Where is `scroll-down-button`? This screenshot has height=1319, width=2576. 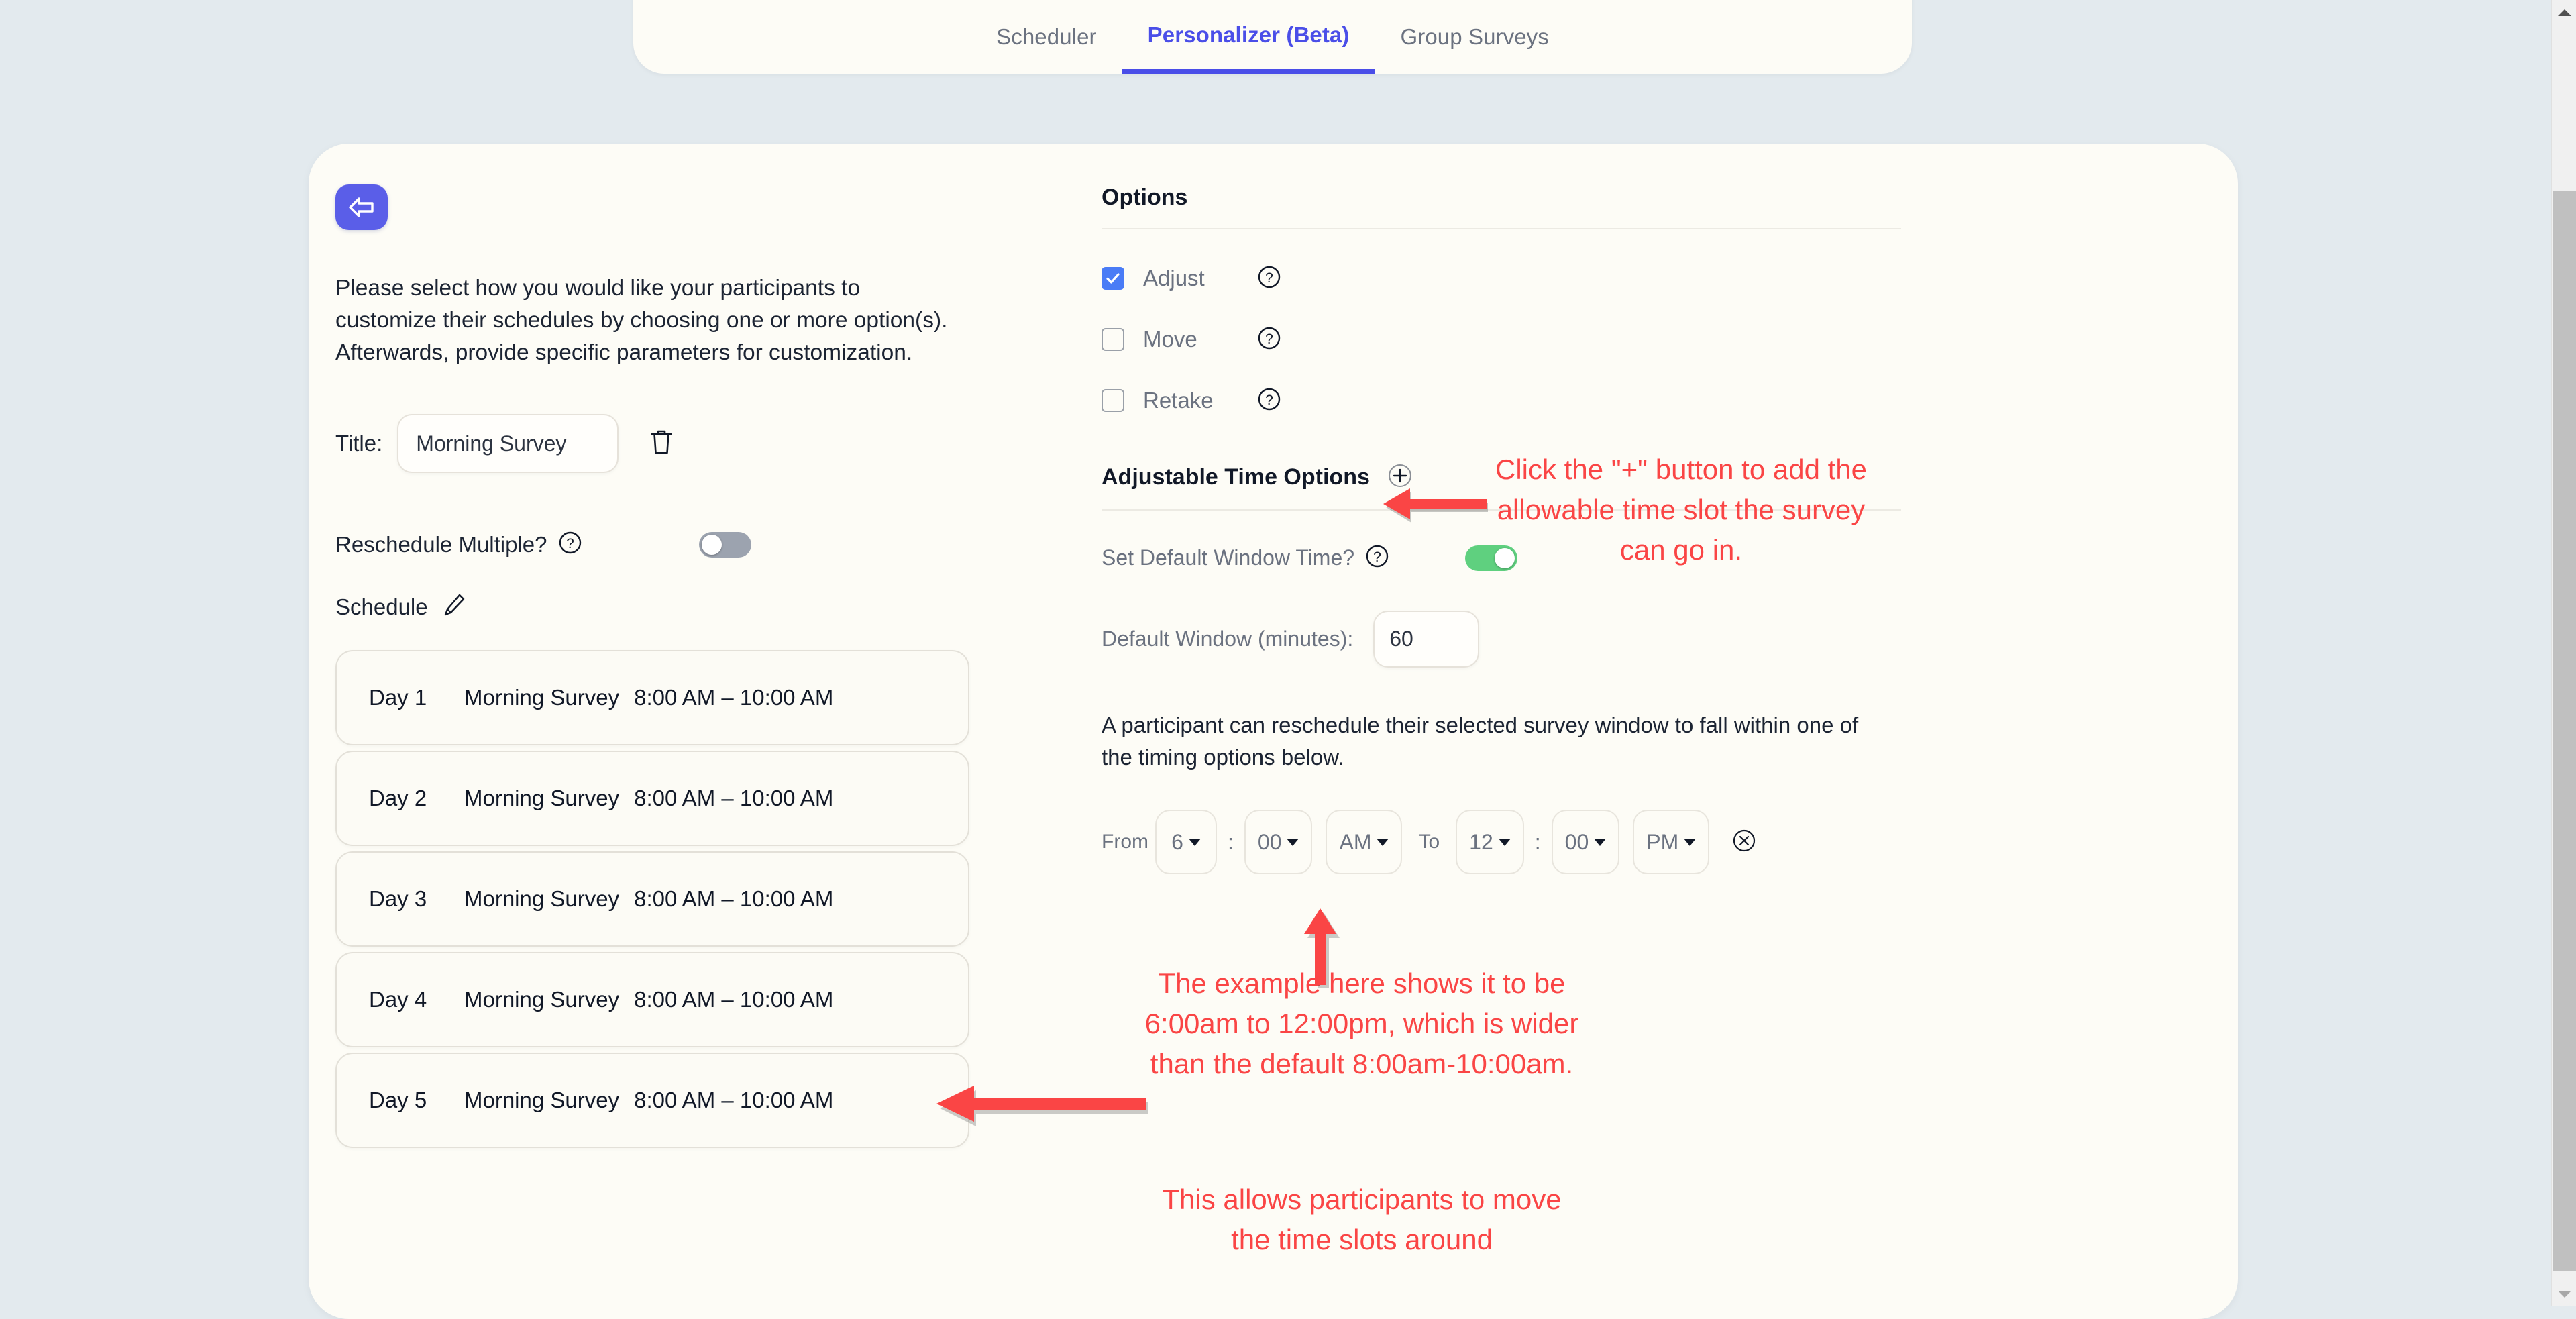
scroll-down-button is located at coordinates (2564, 1293).